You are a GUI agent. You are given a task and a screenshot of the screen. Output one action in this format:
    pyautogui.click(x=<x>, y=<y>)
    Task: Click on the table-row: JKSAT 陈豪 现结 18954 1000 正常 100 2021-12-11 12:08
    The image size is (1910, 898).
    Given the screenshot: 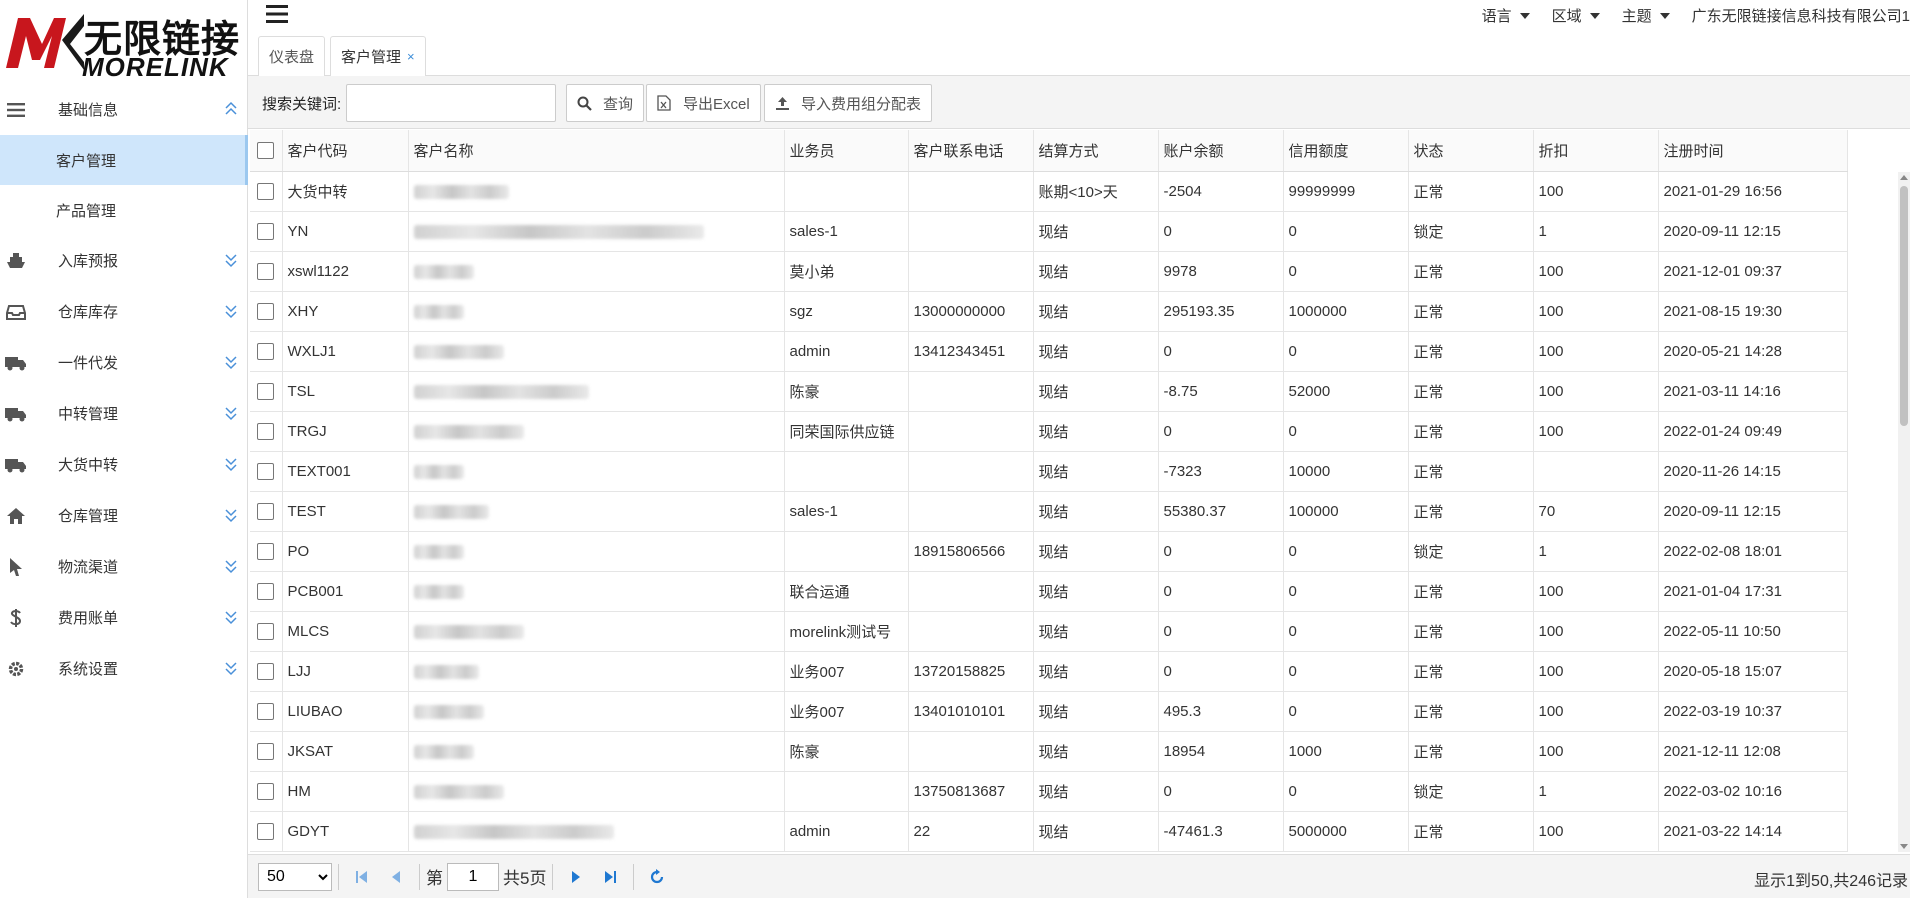 What is the action you would take?
    pyautogui.click(x=1049, y=751)
    